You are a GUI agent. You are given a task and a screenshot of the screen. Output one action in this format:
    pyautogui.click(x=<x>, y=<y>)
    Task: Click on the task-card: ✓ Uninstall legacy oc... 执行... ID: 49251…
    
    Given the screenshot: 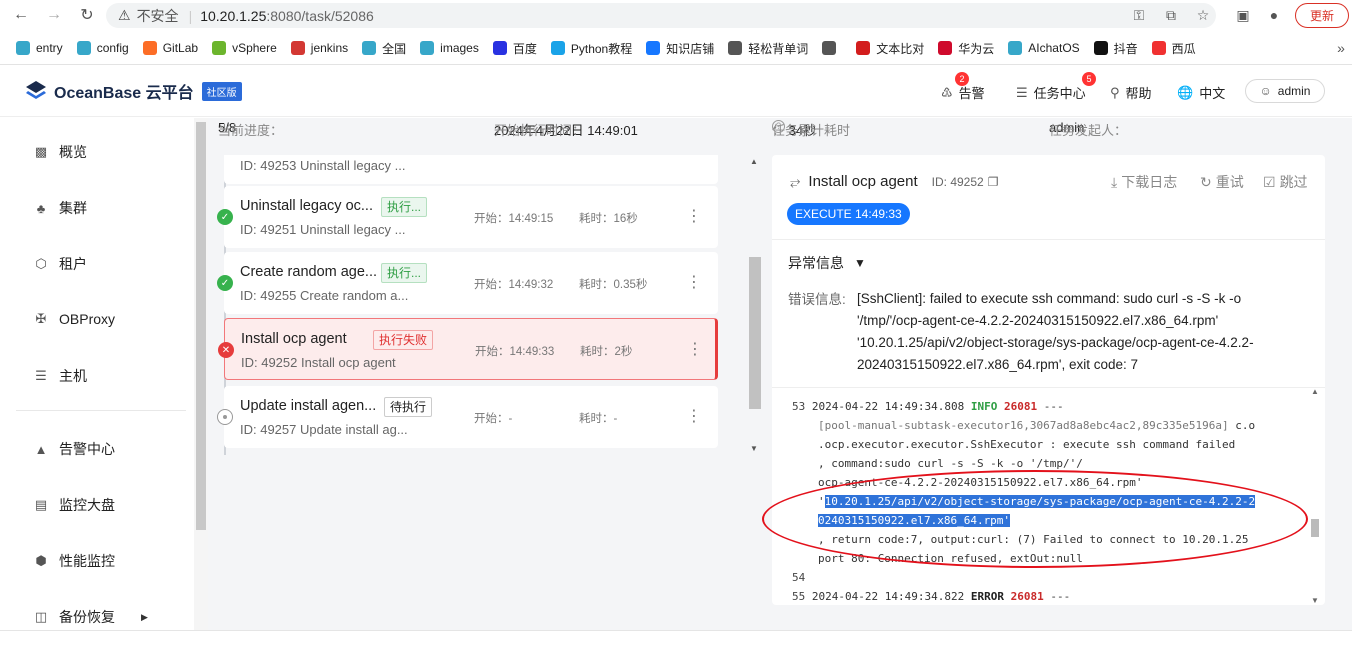 What is the action you would take?
    pyautogui.click(x=467, y=217)
    